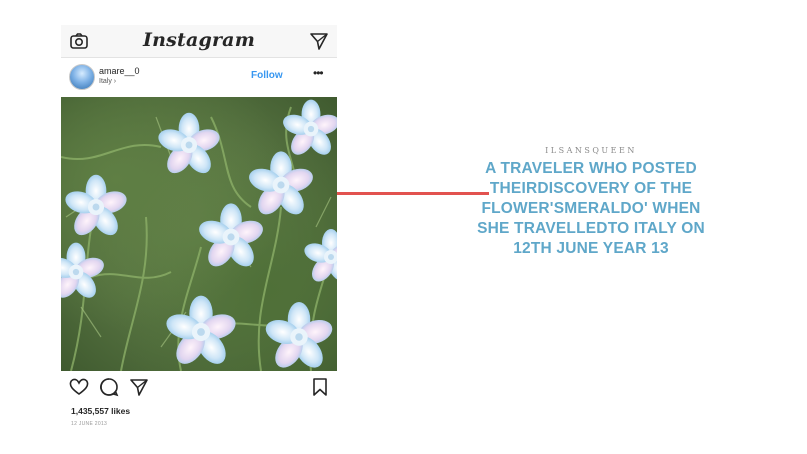  What do you see at coordinates (109, 387) in the screenshot?
I see `comment-icon` at bounding box center [109, 387].